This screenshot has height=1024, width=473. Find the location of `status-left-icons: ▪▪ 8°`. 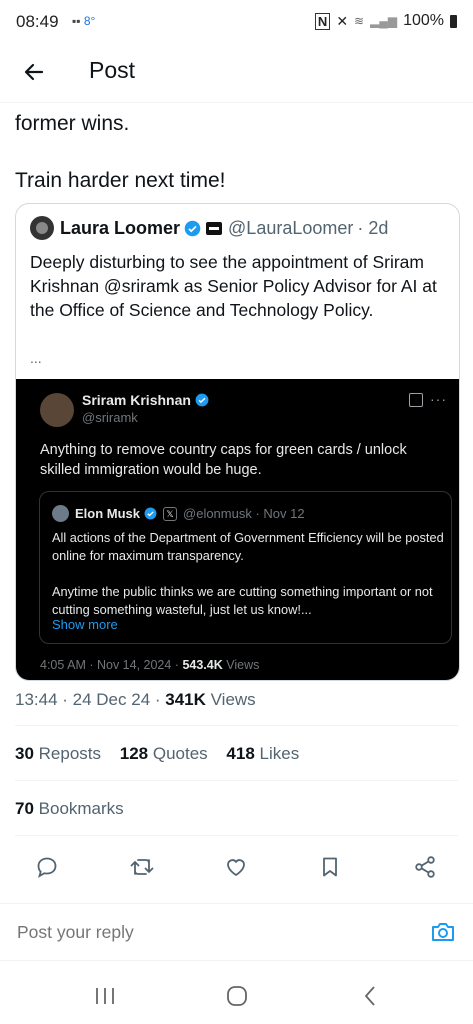

status-left-icons: ▪▪ 8° is located at coordinates (83, 21).